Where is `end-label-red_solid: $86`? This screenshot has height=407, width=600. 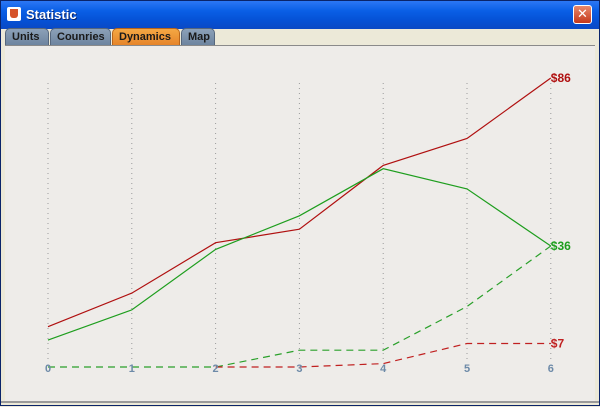 end-label-red_solid: $86 is located at coordinates (561, 78).